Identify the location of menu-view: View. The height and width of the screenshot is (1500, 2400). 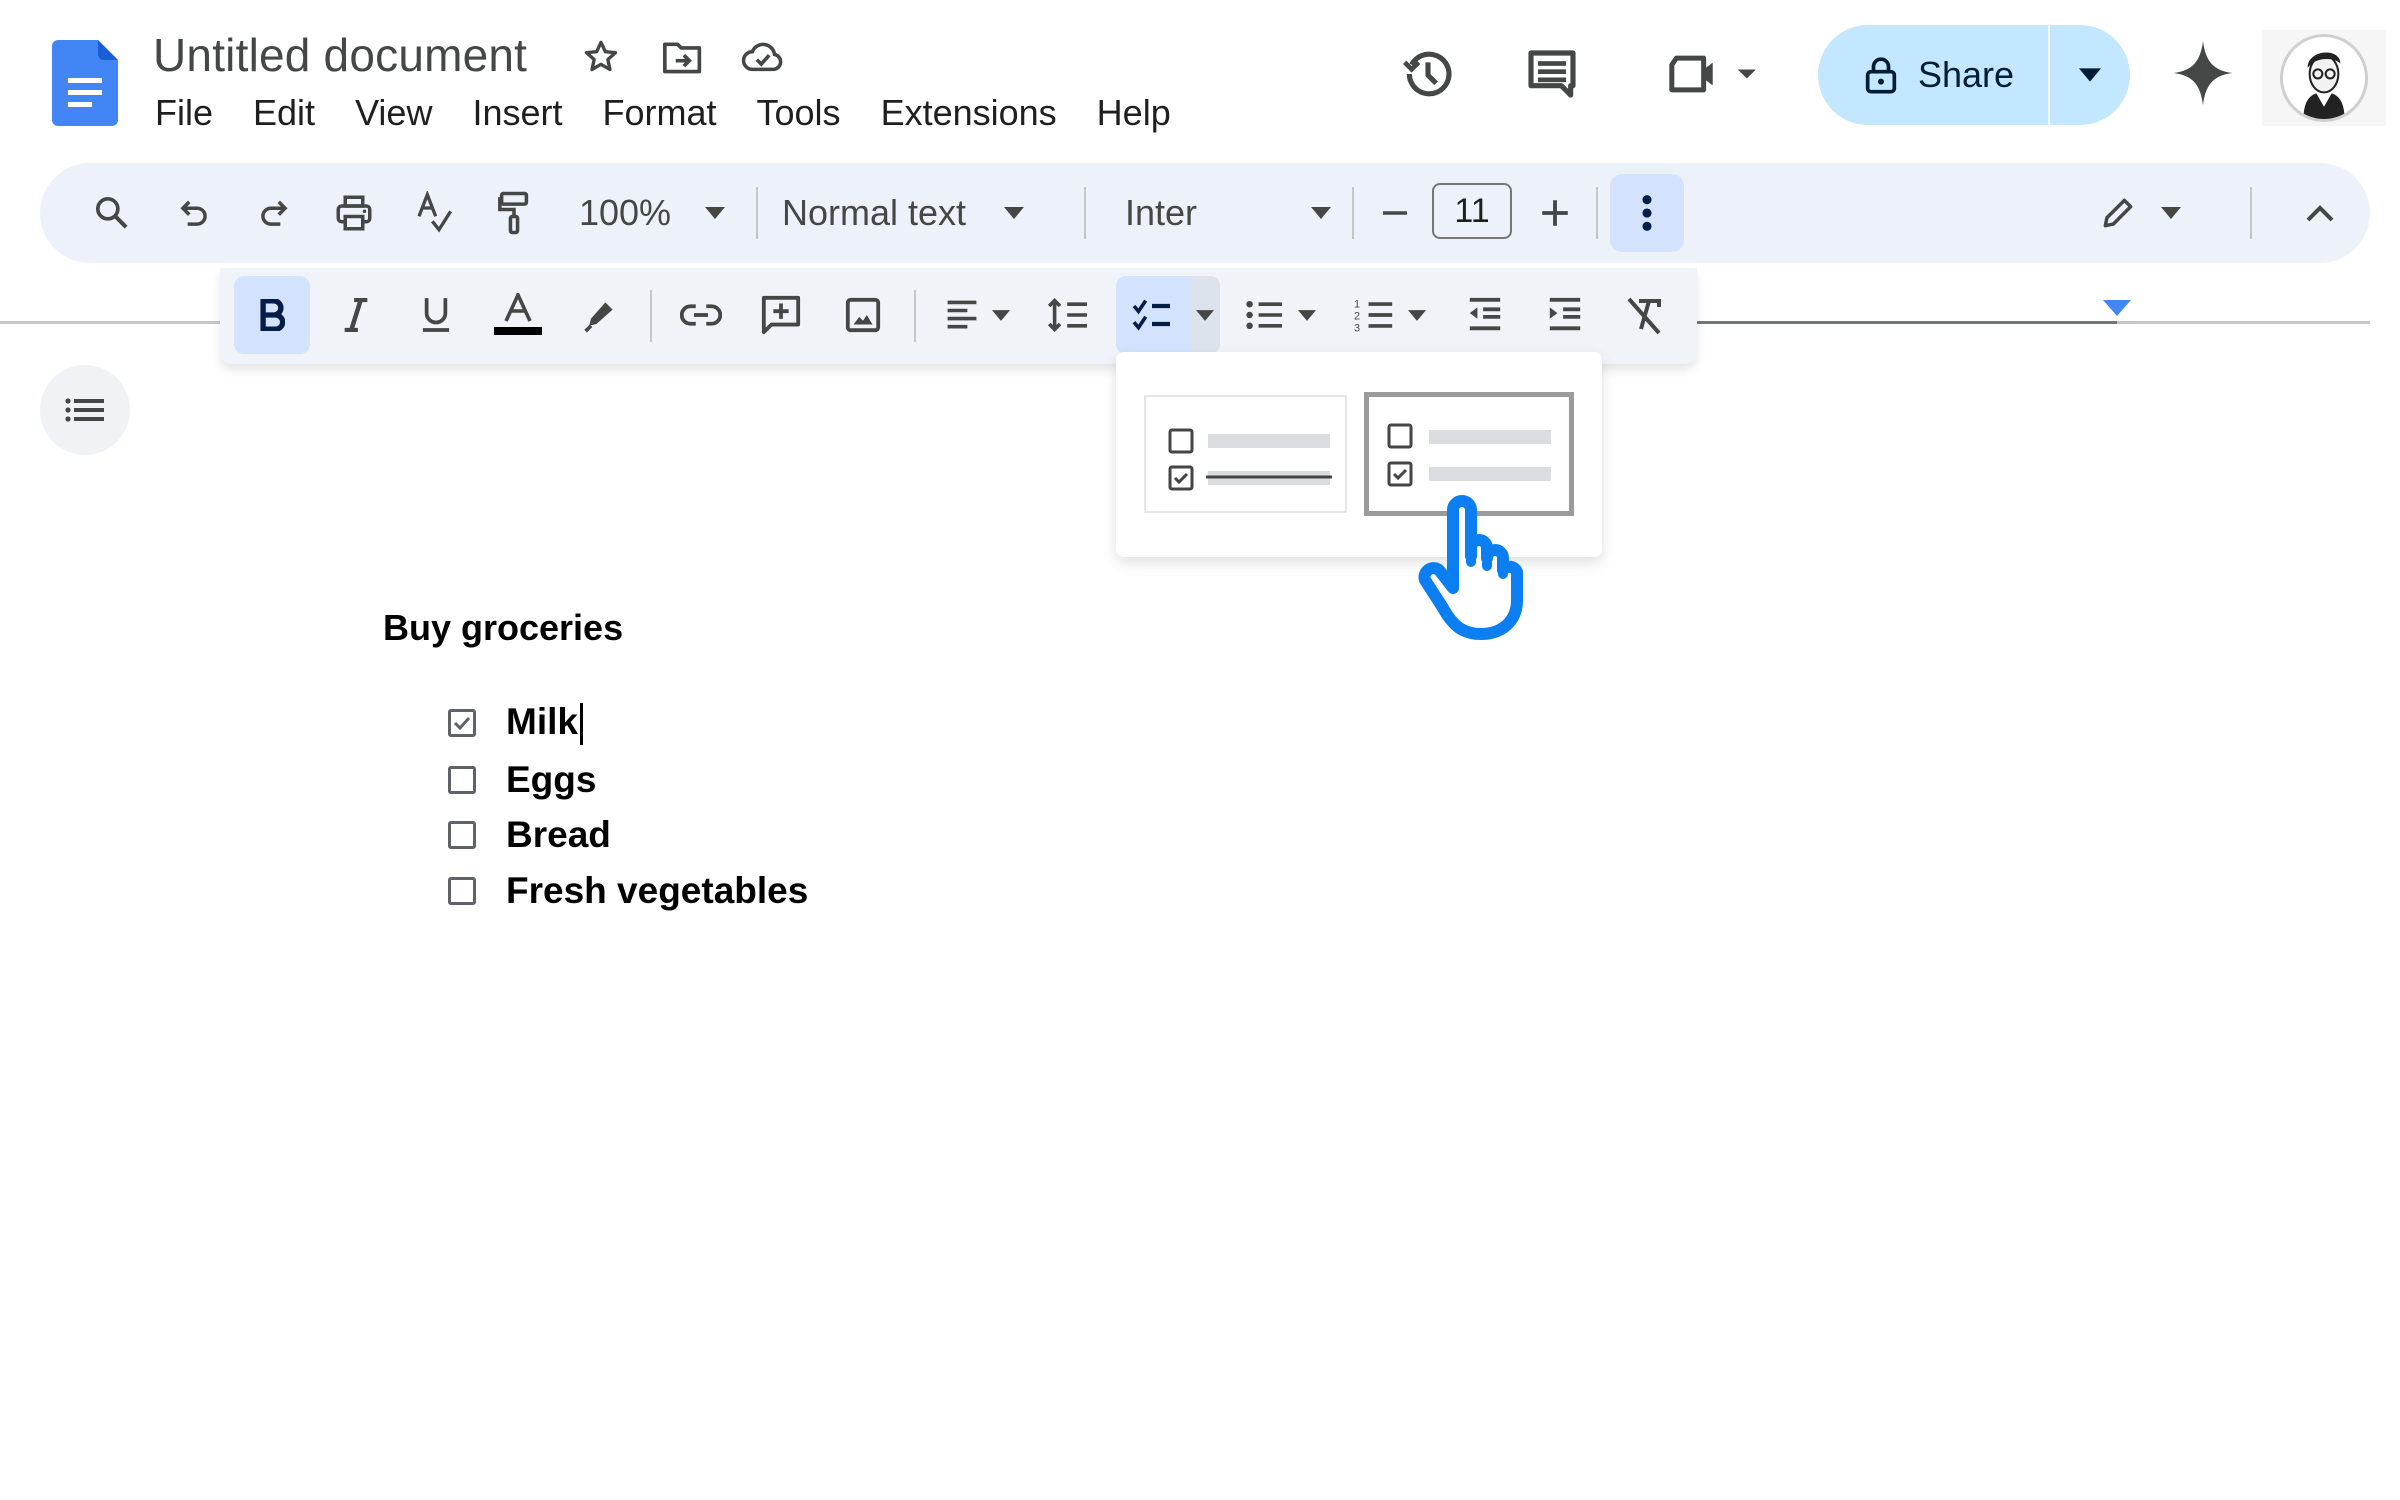
(393, 113).